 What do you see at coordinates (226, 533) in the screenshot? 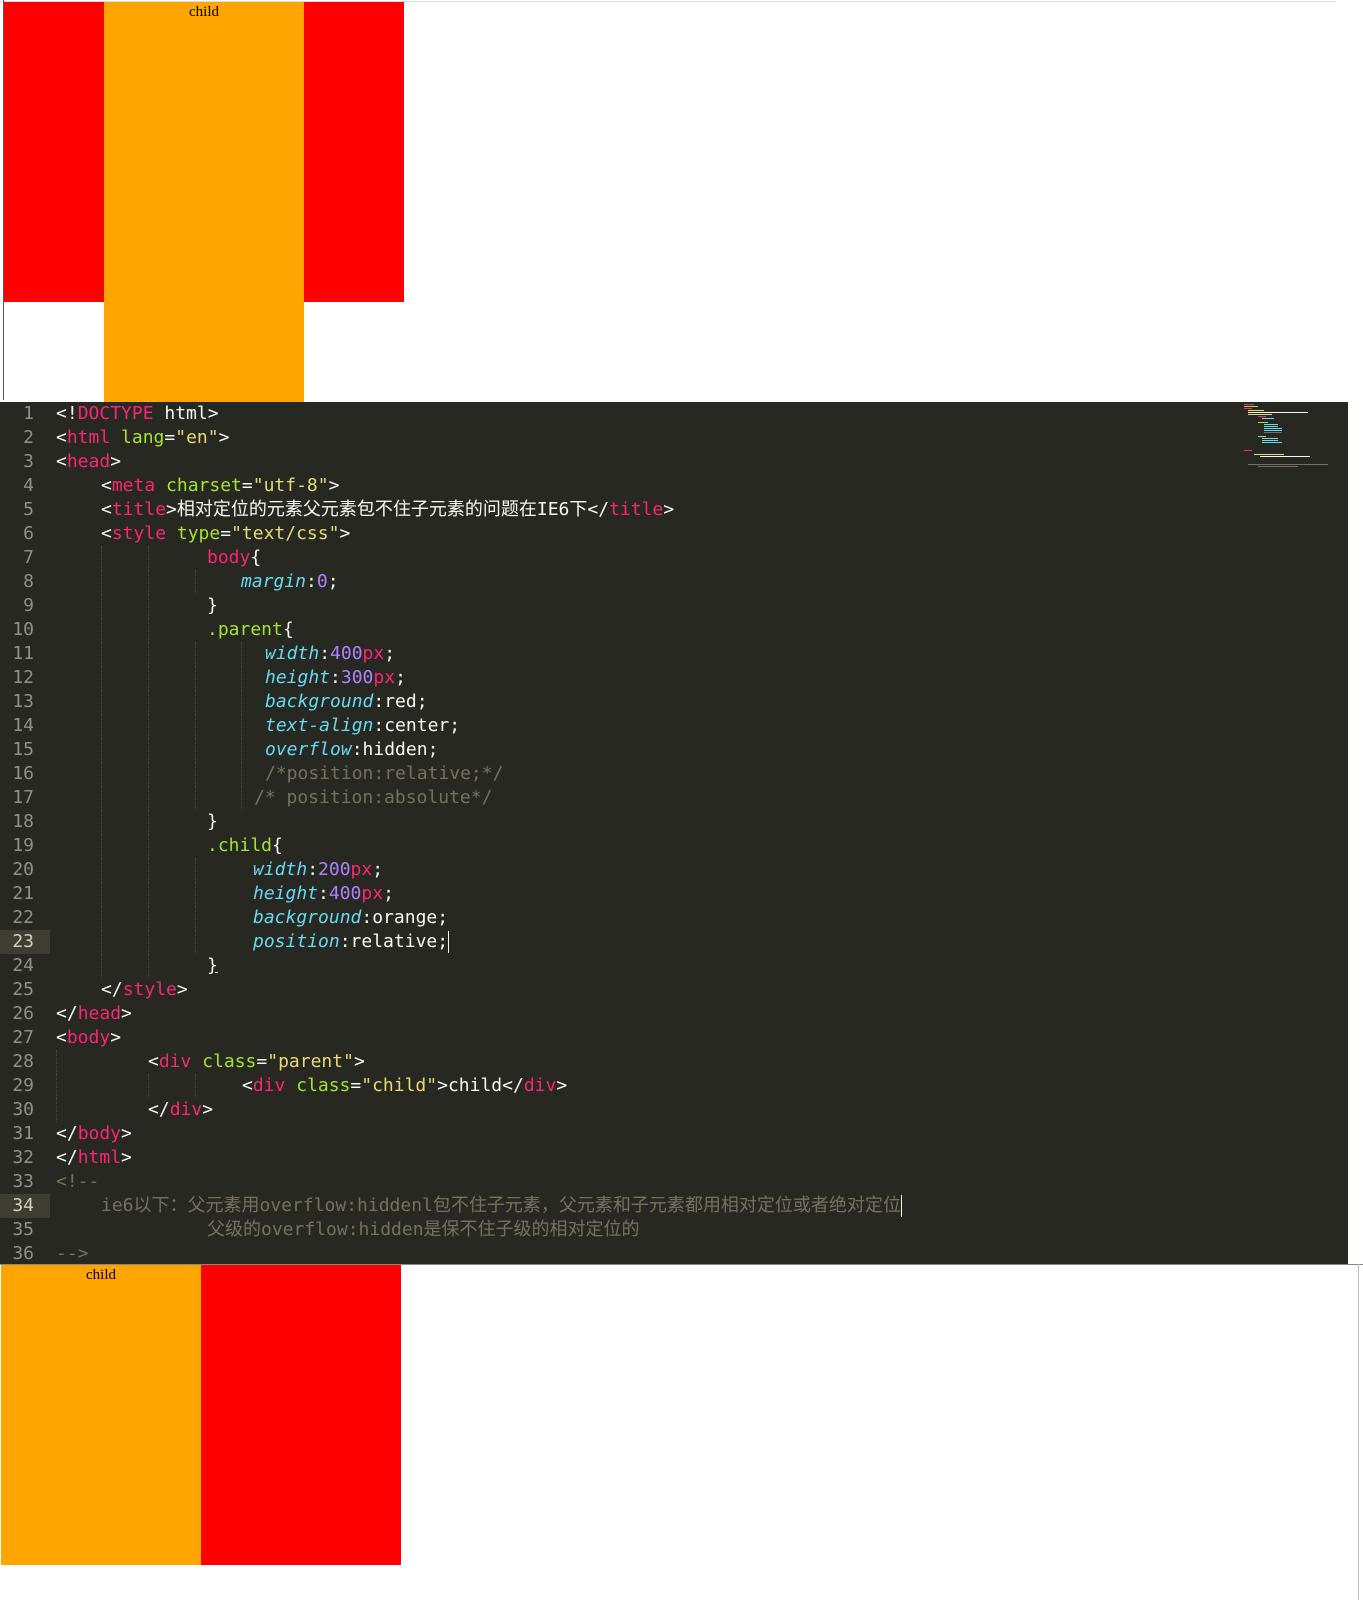
I see `code-text: <style type="text/css">` at bounding box center [226, 533].